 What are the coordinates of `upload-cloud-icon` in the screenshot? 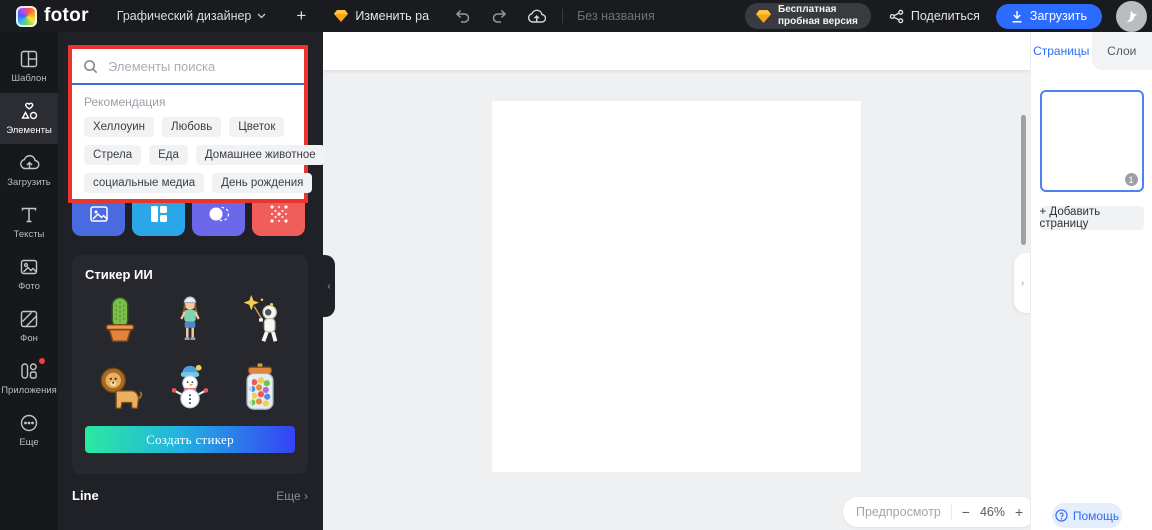 It's located at (29, 162).